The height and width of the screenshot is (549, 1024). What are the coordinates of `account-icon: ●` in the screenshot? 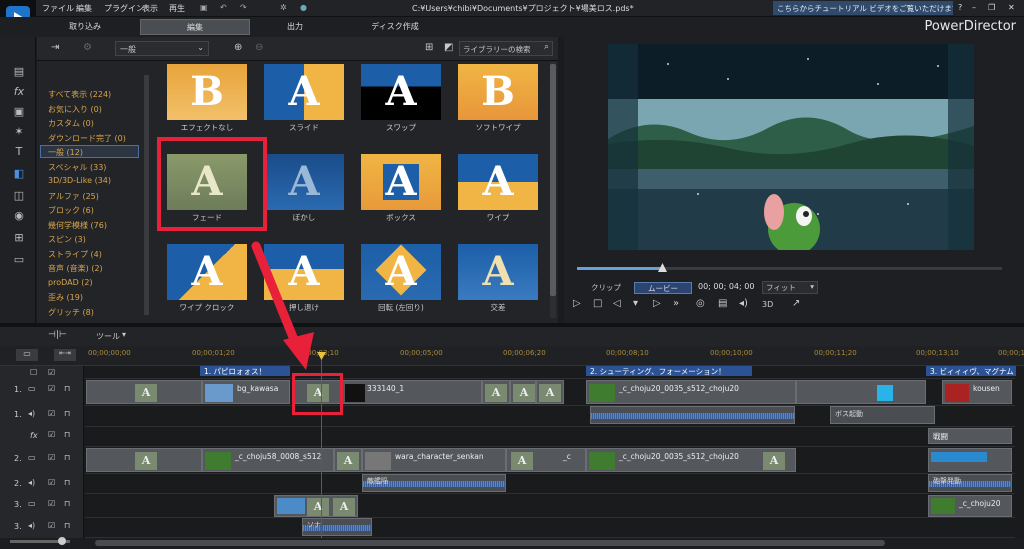 It's located at (303, 7).